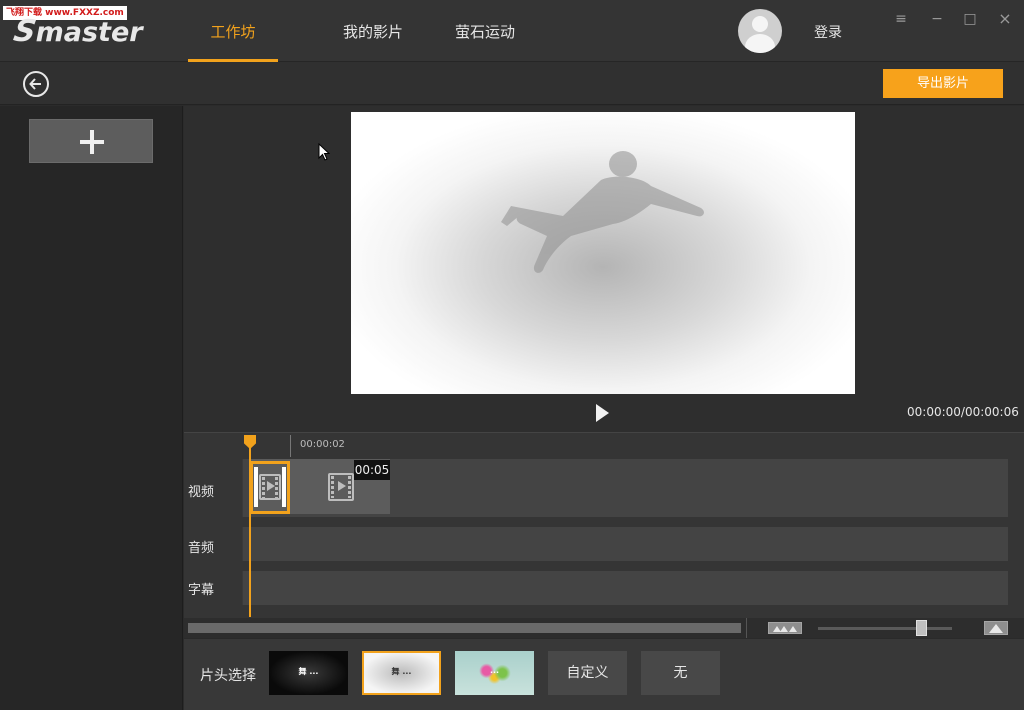 Image resolution: width=1024 pixels, height=710 pixels. Describe the element at coordinates (760, 24) in the screenshot. I see `avatar-head` at that location.